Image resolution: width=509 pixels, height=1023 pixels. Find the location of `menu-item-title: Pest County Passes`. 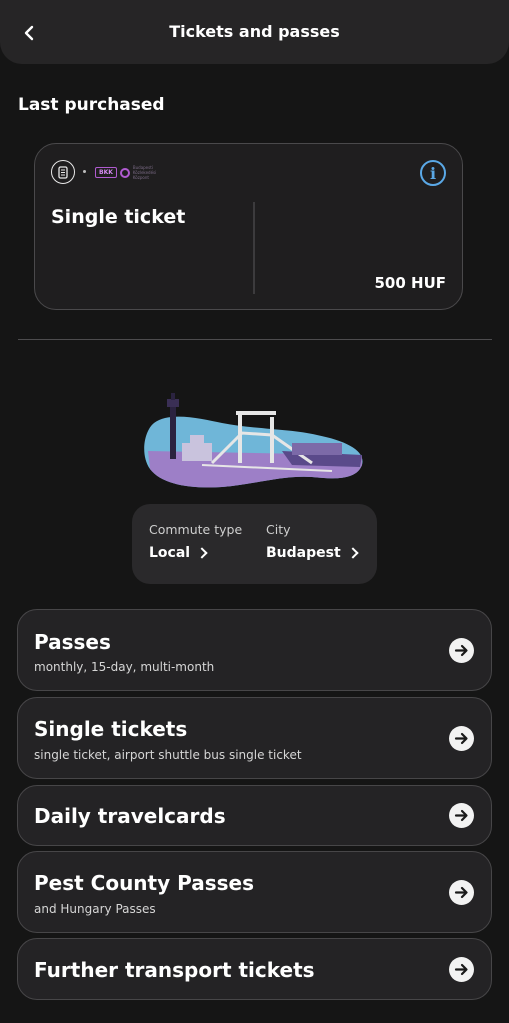

menu-item-title: Pest County Passes is located at coordinates (144, 883).